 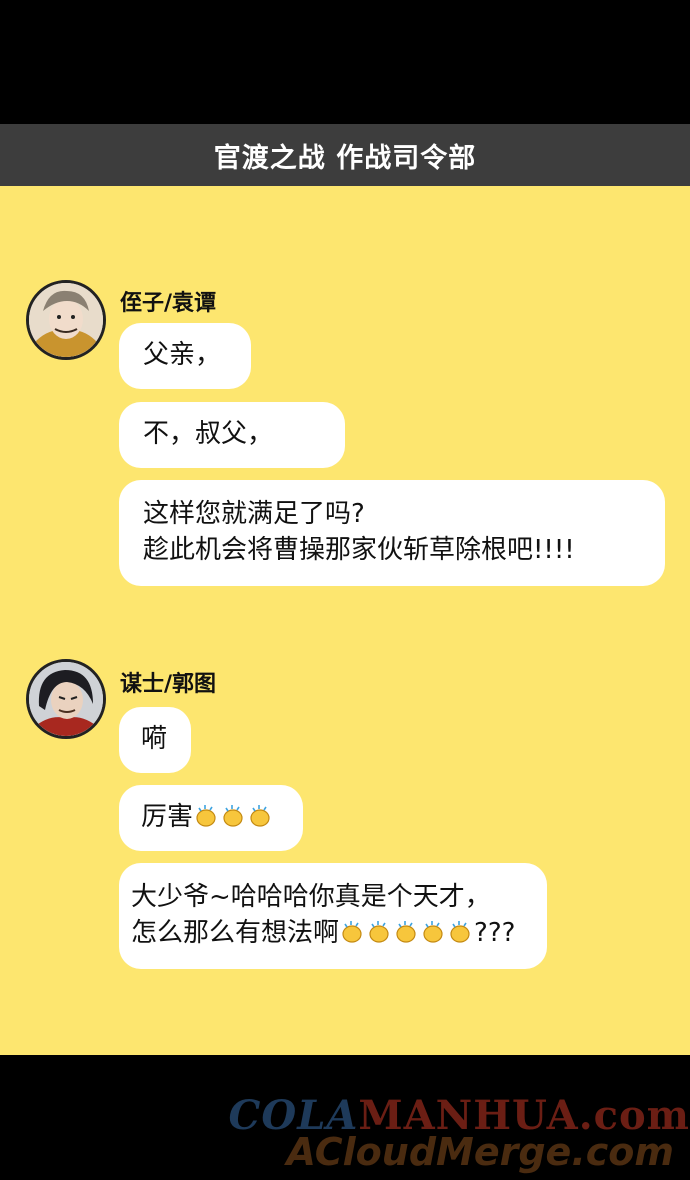 I want to click on watermark-acloudmerge: ACloudMerge.com, so click(x=480, y=1152).